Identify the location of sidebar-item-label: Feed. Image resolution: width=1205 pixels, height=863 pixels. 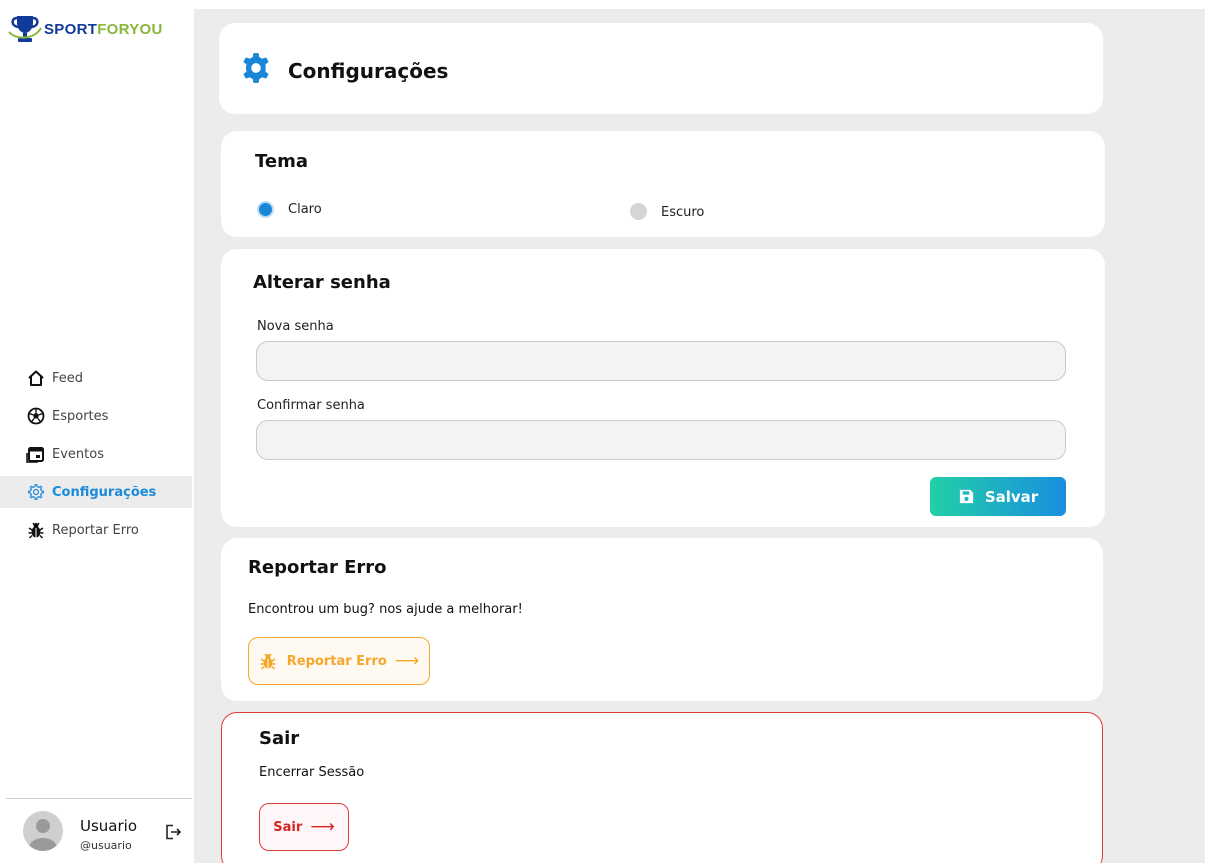
(68, 378).